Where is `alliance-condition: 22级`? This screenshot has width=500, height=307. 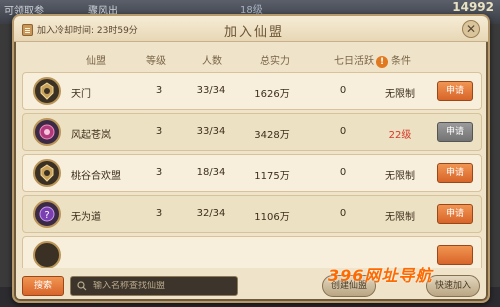
alliance-condition: 22级 is located at coordinates (400, 135).